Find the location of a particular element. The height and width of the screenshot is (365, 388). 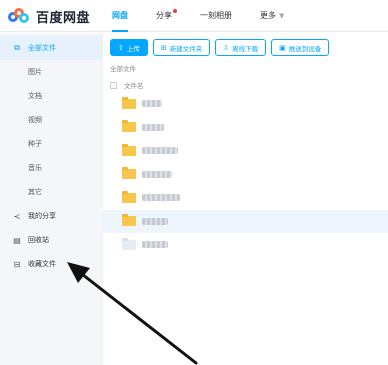

sidebar-item-other: 其它 is located at coordinates (51, 192).